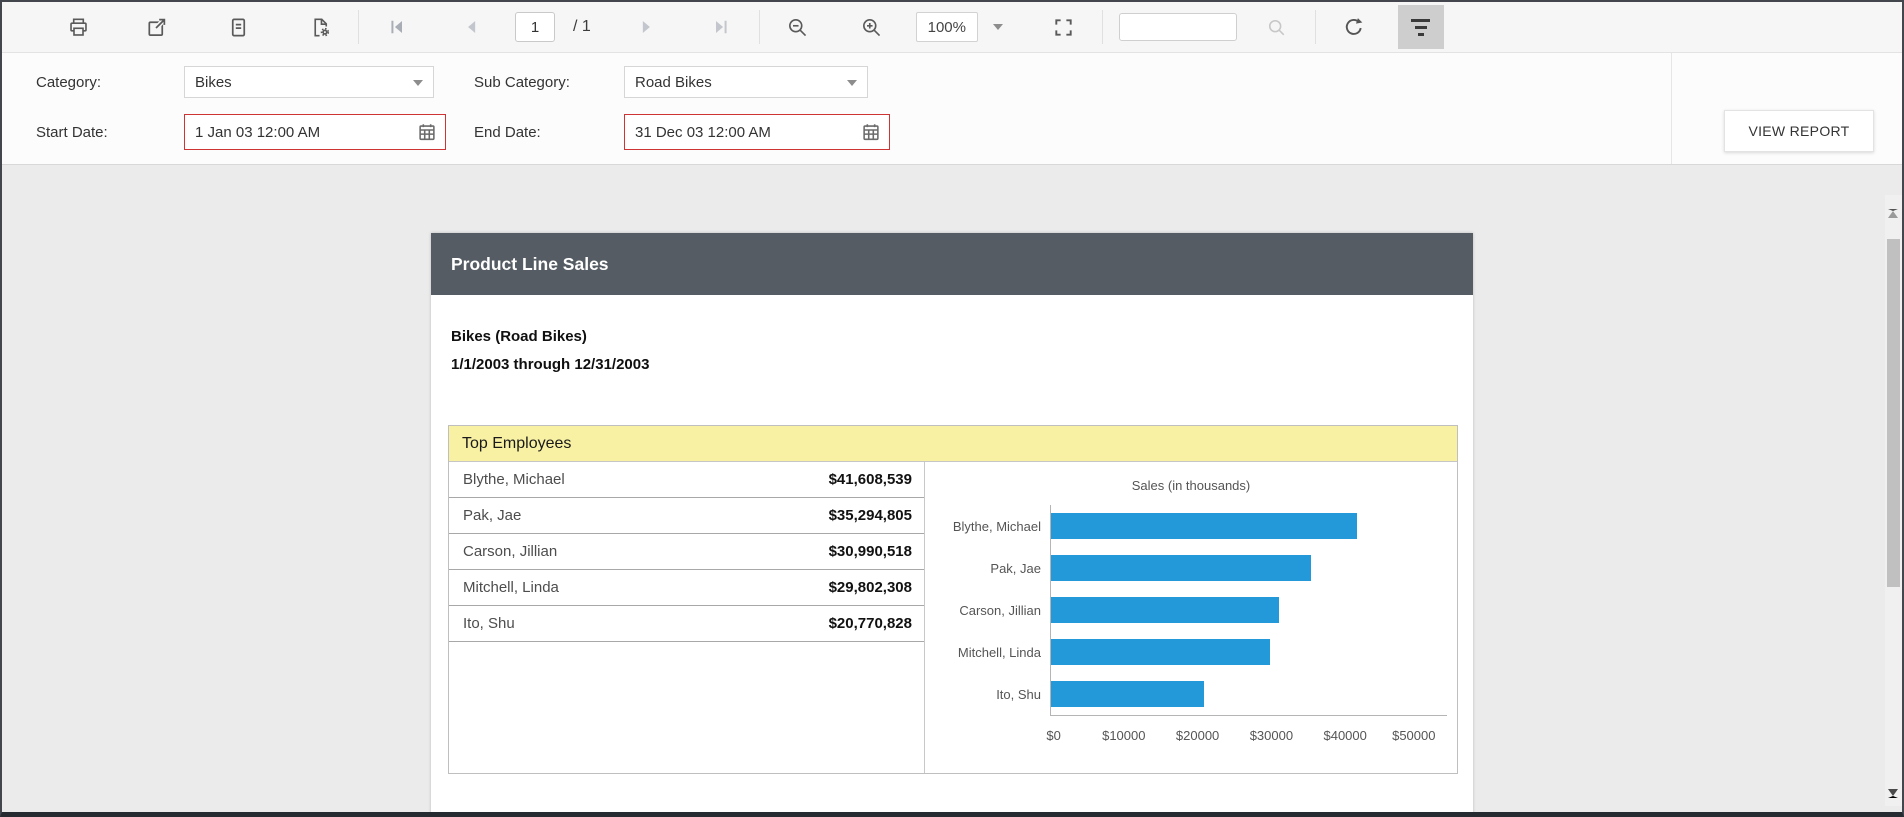  Describe the element at coordinates (1064, 27) in the screenshot. I see `fit-to-page-button` at that location.